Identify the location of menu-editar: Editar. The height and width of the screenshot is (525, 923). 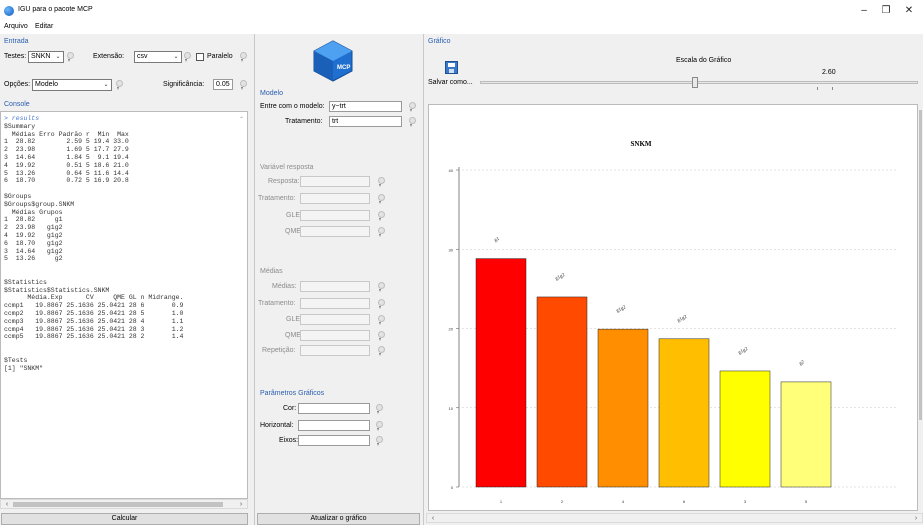
(44, 26).